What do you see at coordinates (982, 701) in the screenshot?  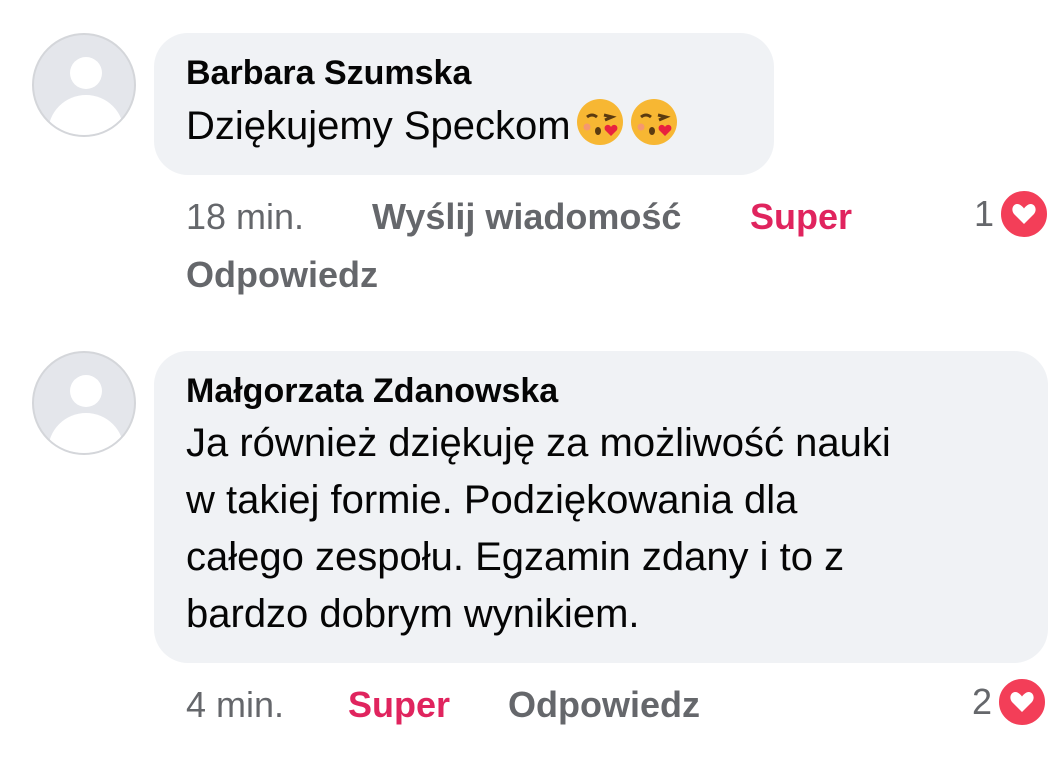 I see `reaction-count: 2` at bounding box center [982, 701].